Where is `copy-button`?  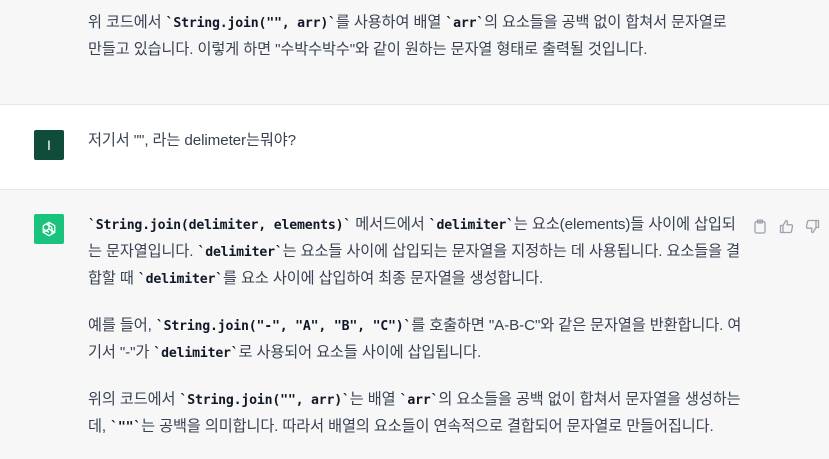
copy-button is located at coordinates (760, 226).